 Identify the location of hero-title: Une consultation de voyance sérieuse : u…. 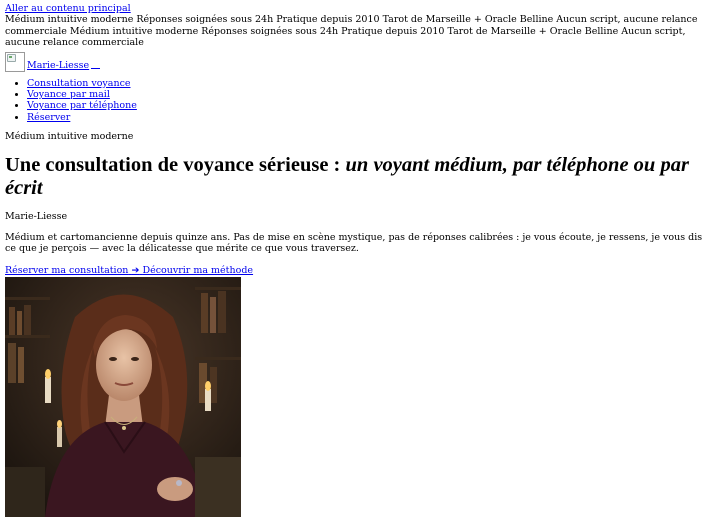
(360, 177).